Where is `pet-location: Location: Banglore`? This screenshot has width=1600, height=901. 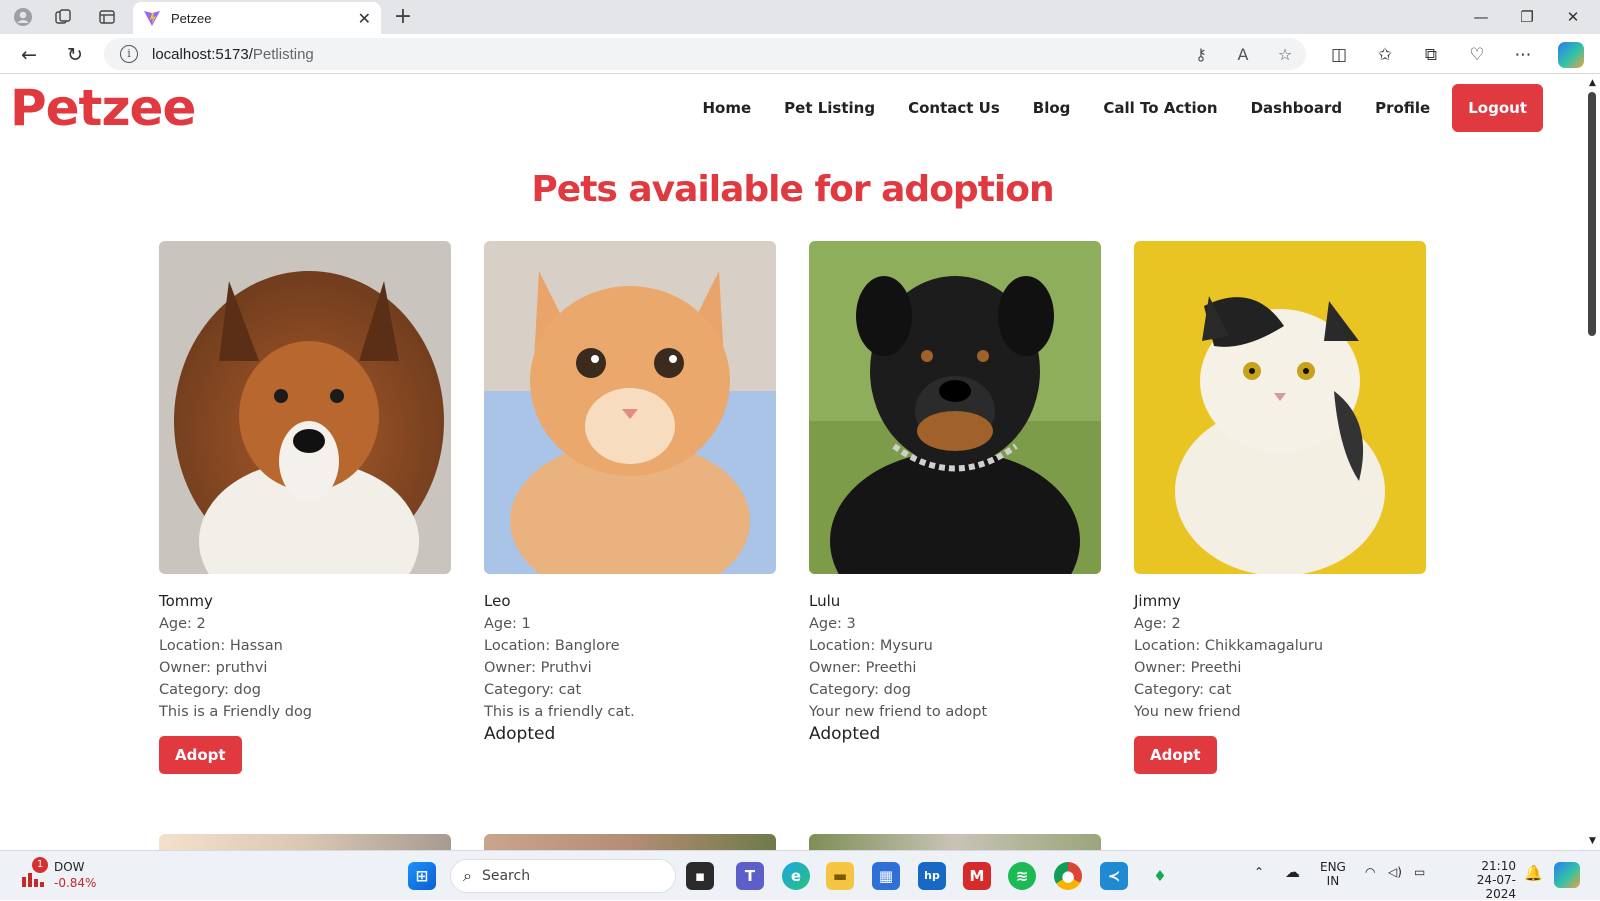
pet-location: Location: Banglore is located at coordinates (552, 646).